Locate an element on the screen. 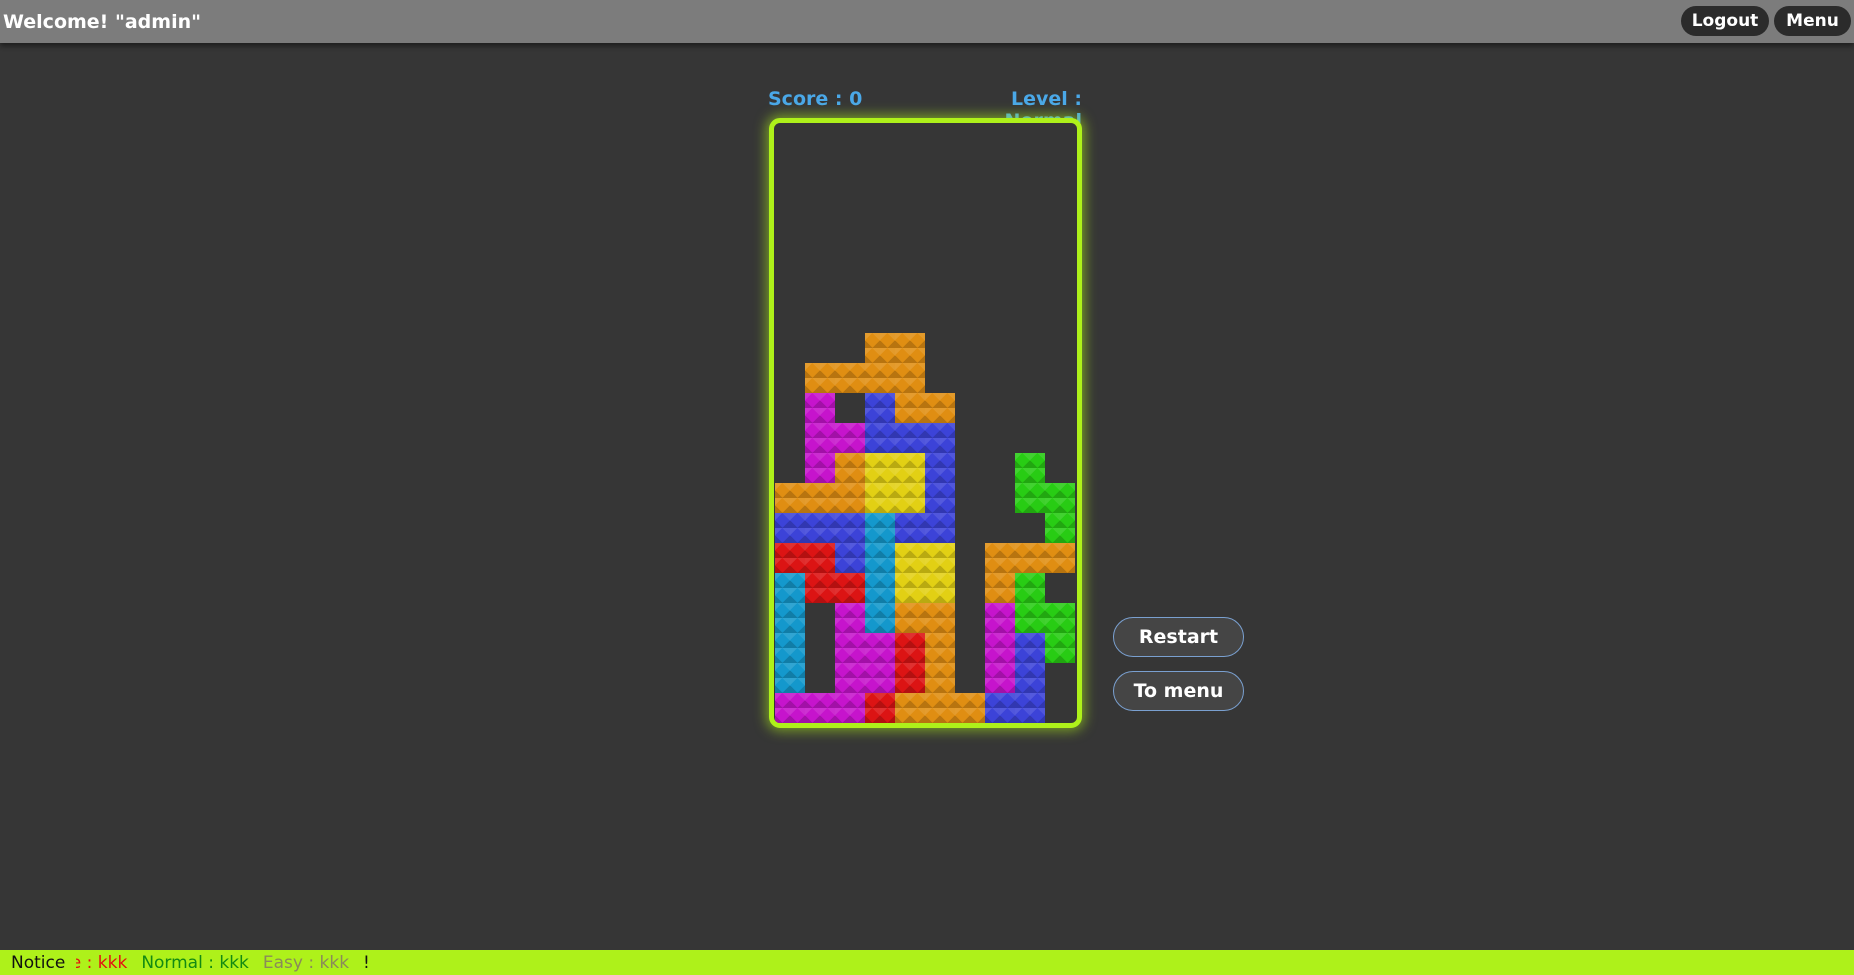 This screenshot has height=975, width=1854. game-board is located at coordinates (925, 423).